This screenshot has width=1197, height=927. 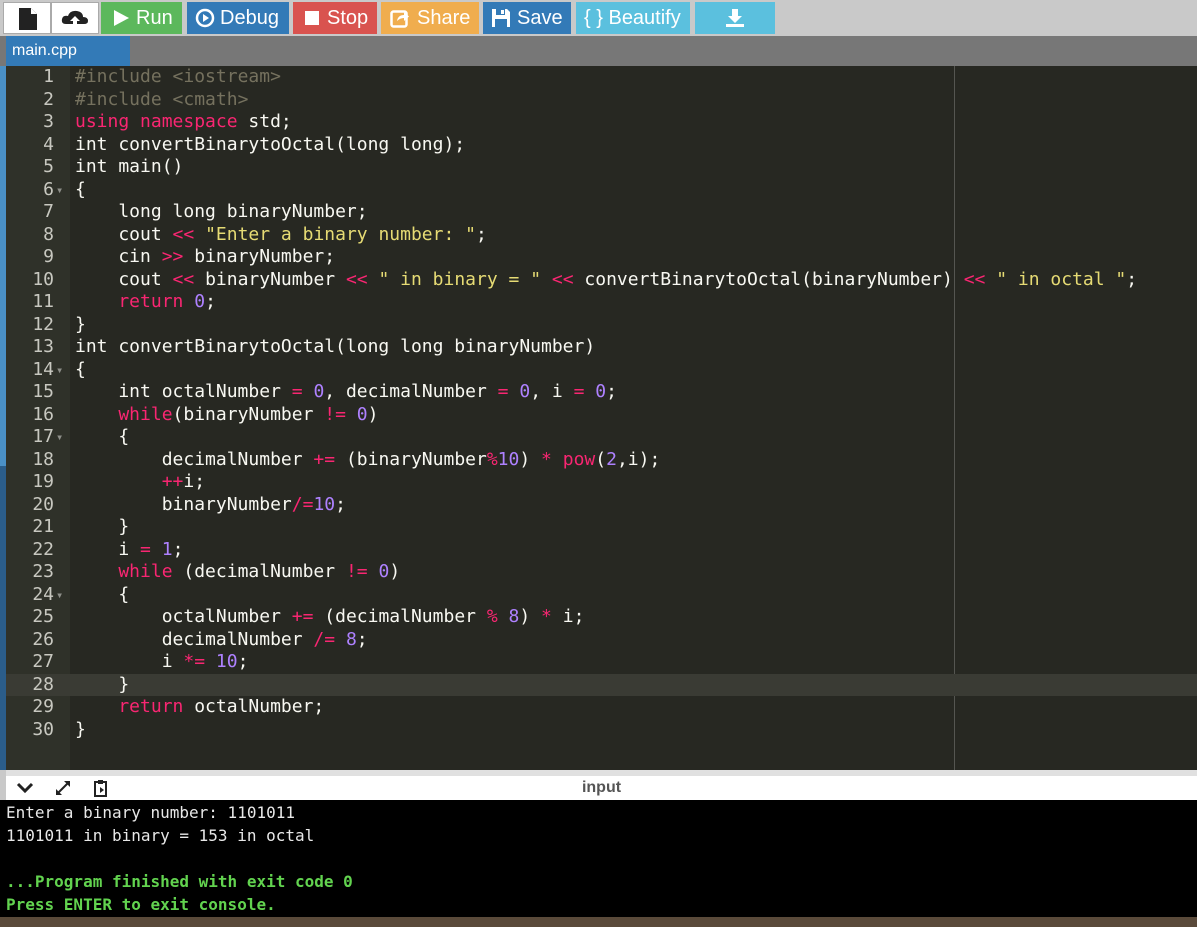 I want to click on code-line: 28 }, so click(x=601, y=685).